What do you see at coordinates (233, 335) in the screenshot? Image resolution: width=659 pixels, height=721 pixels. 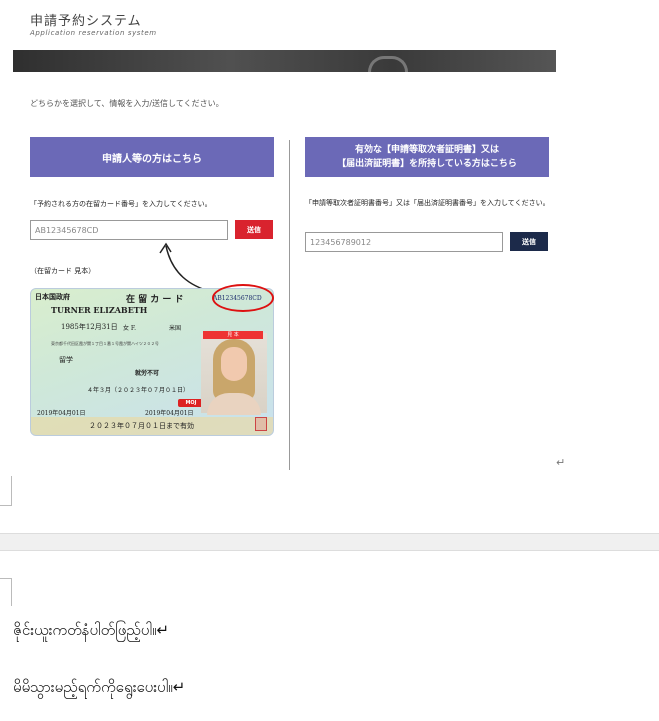 I see `sample-tag: 見 本` at bounding box center [233, 335].